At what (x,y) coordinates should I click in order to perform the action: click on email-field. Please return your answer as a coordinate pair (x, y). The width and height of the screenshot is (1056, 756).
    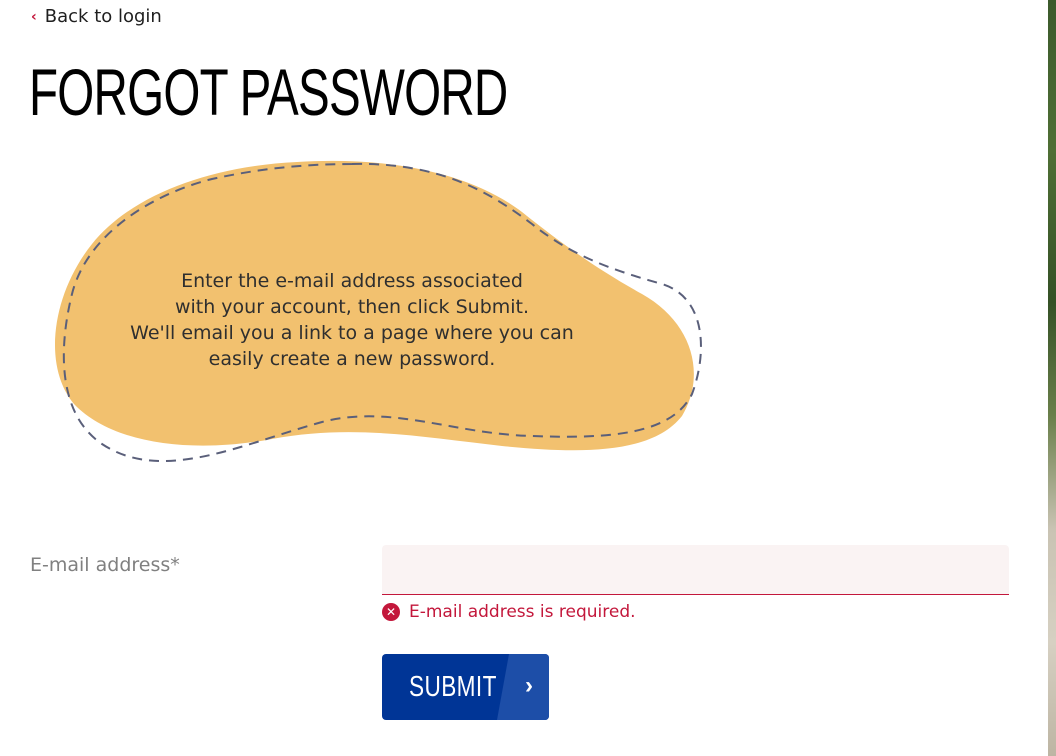
    Looking at the image, I should click on (695, 570).